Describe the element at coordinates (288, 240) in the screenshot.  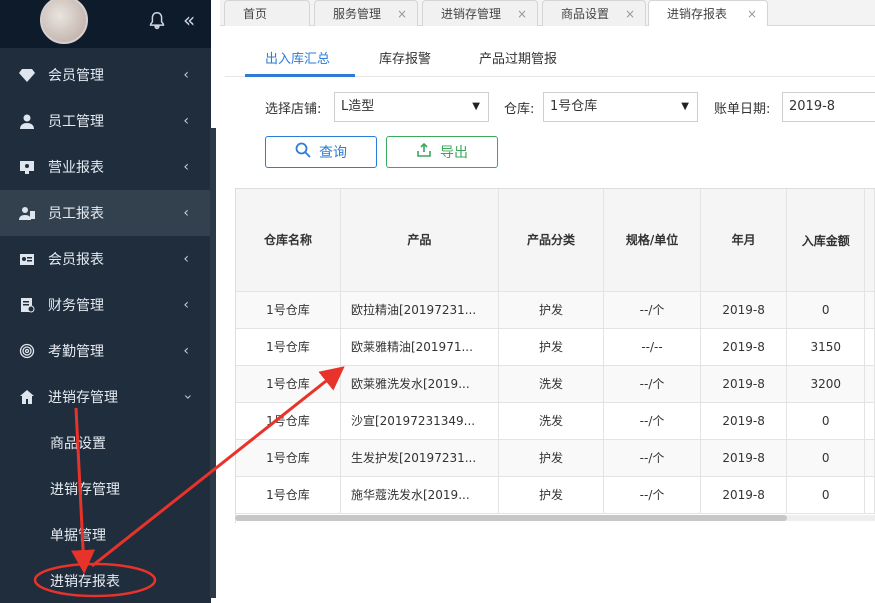
I see `column-header: 仓库名称` at that location.